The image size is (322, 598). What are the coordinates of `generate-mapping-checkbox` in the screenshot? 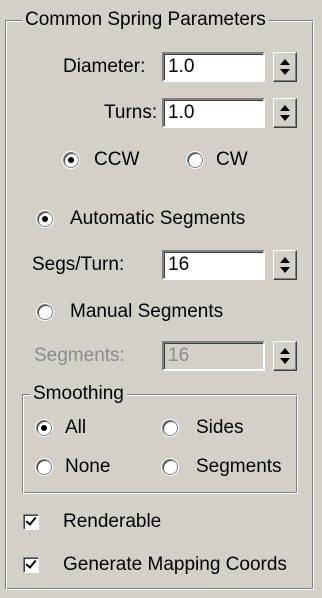 It's located at (31, 565).